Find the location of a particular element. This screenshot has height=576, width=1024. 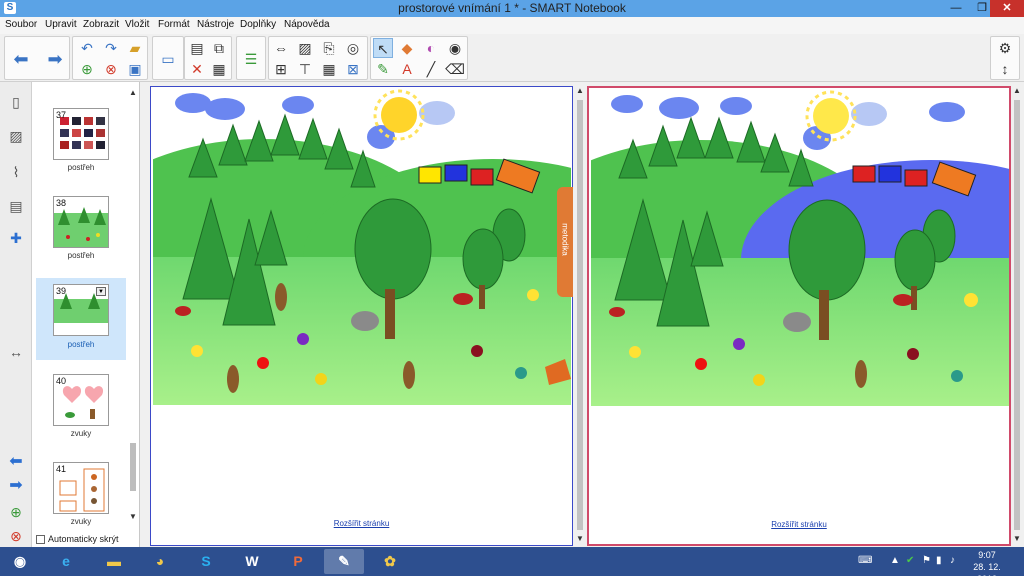

move-toolbar-icon: ↕ is located at coordinates (1005, 69).